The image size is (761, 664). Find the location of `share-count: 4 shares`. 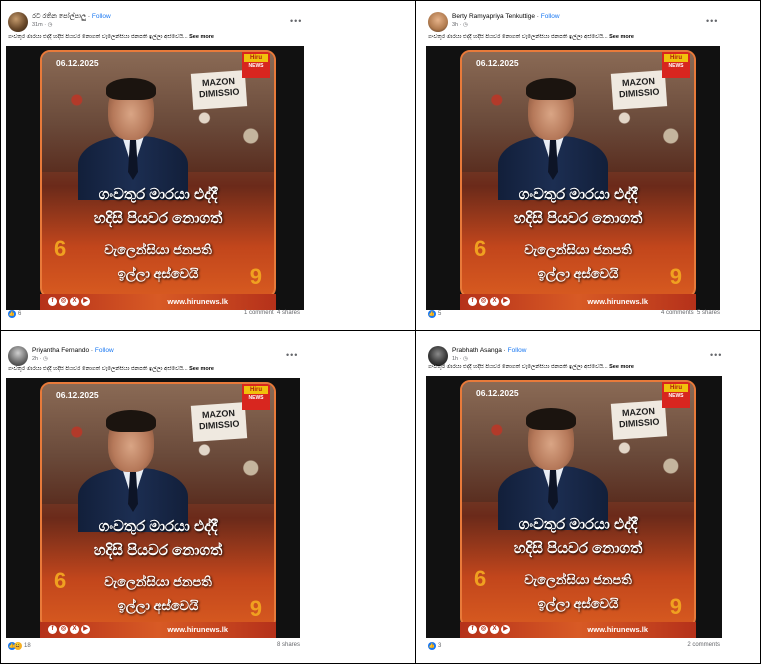

share-count: 4 shares is located at coordinates (288, 313).